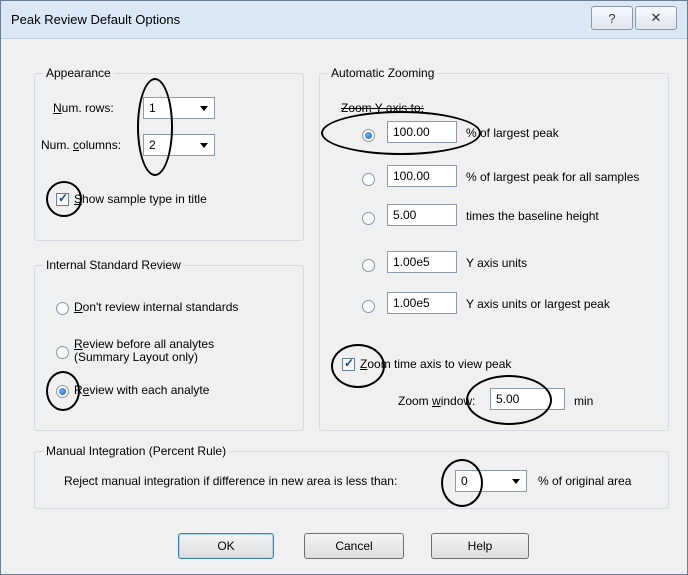 The height and width of the screenshot is (575, 688). What do you see at coordinates (62, 308) in the screenshot?
I see `dont-review-radio` at bounding box center [62, 308].